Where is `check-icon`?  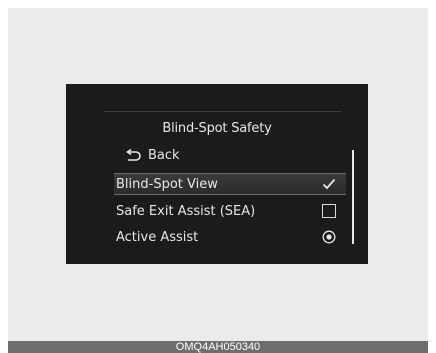 check-icon is located at coordinates (329, 184).